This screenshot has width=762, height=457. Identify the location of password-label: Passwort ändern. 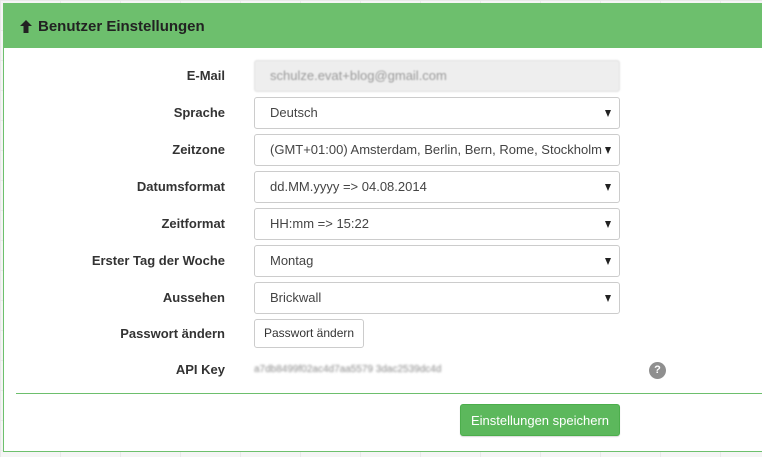
(172, 333).